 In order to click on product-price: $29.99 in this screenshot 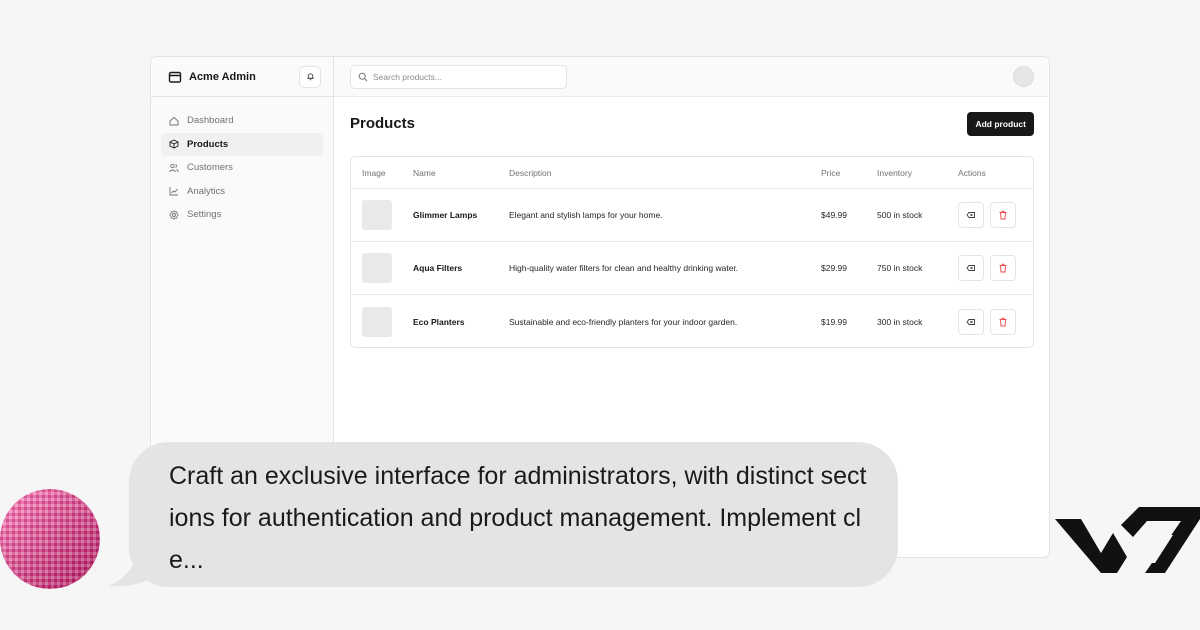, I will do `click(834, 268)`.